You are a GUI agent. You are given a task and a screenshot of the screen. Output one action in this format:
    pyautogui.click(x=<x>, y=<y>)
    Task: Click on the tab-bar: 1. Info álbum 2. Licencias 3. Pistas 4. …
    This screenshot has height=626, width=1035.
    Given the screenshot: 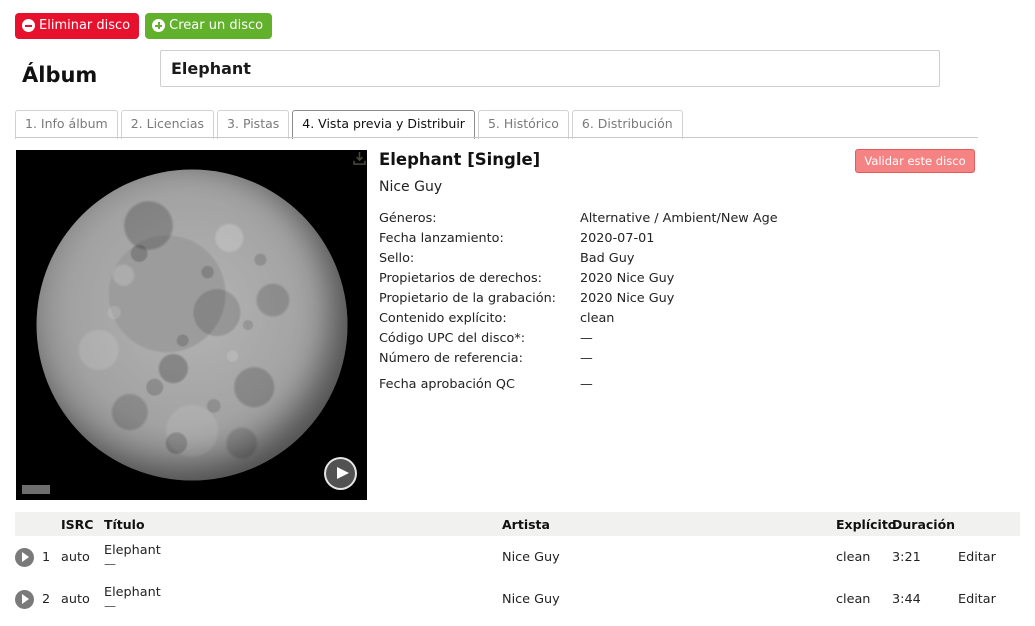 What is the action you would take?
    pyautogui.click(x=349, y=124)
    